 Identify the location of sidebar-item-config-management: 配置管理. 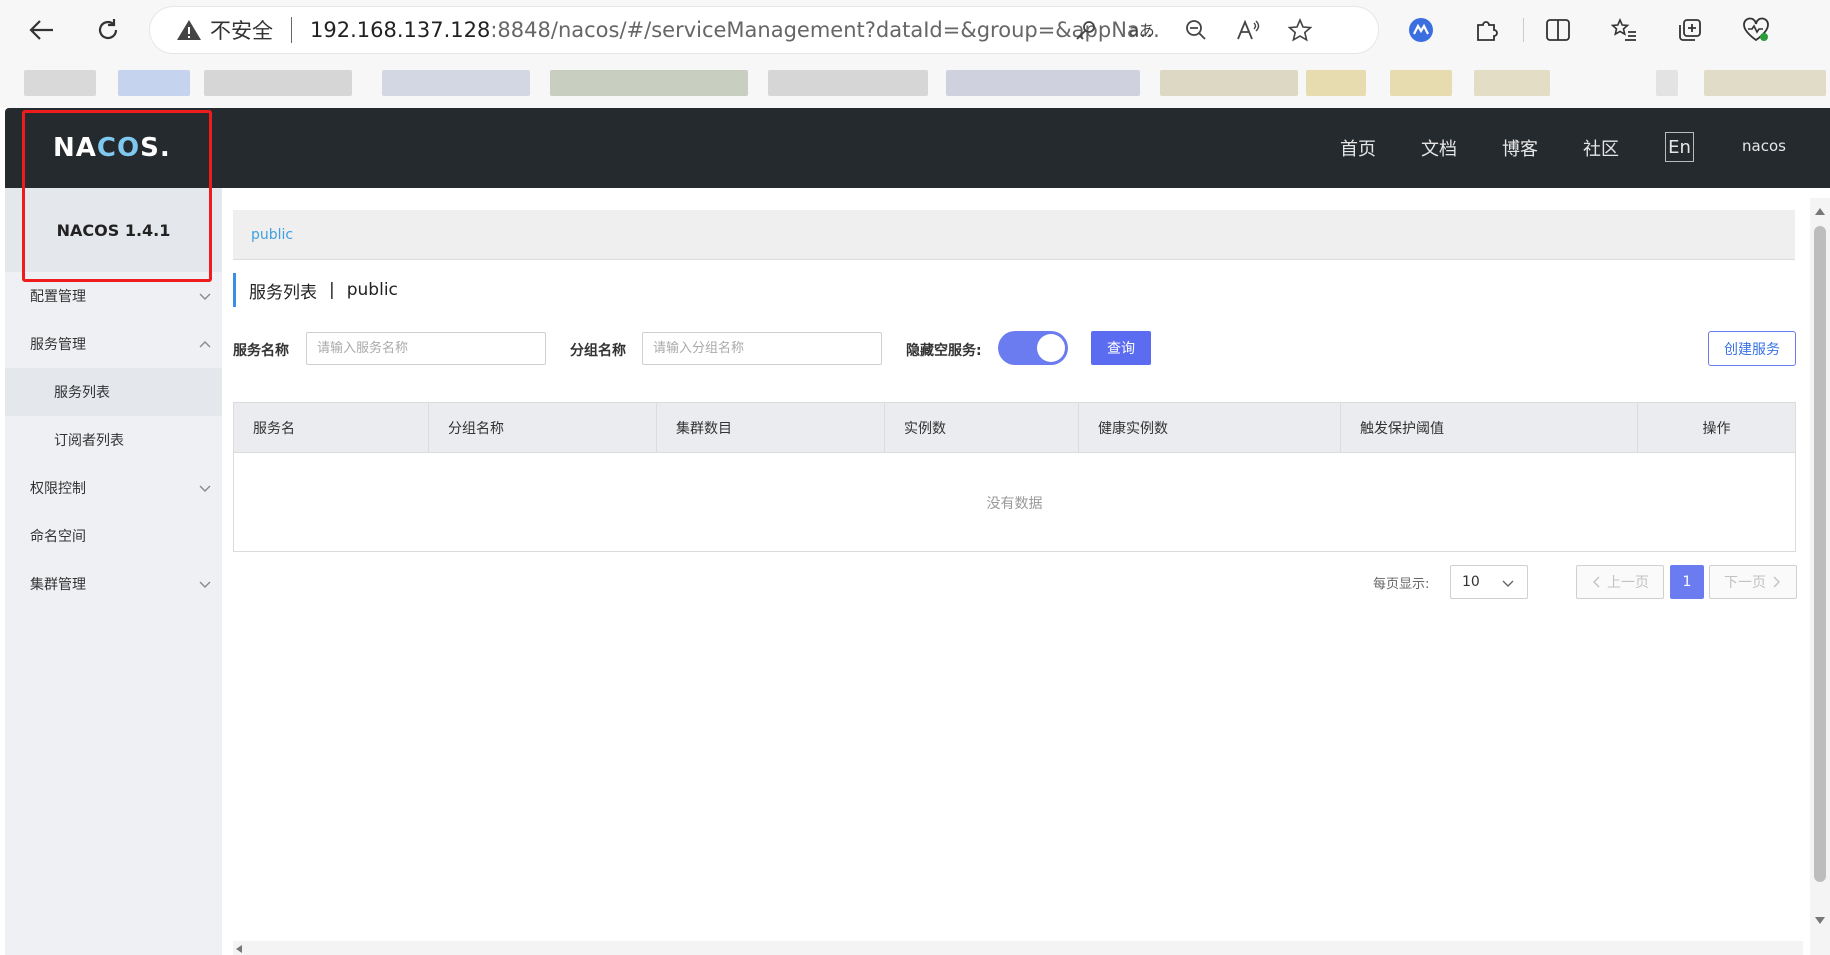
(113, 296).